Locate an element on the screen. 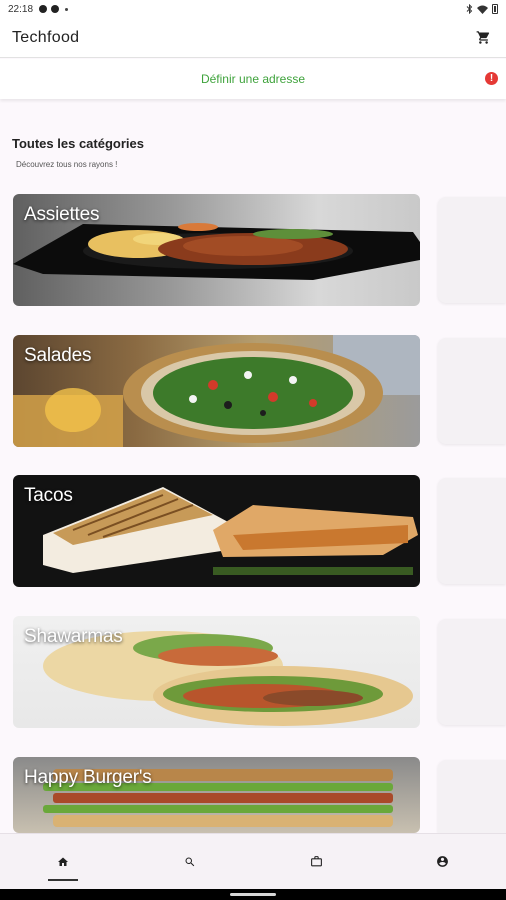 This screenshot has height=900, width=506. set-address-label: Définir une adresse is located at coordinates (253, 79).